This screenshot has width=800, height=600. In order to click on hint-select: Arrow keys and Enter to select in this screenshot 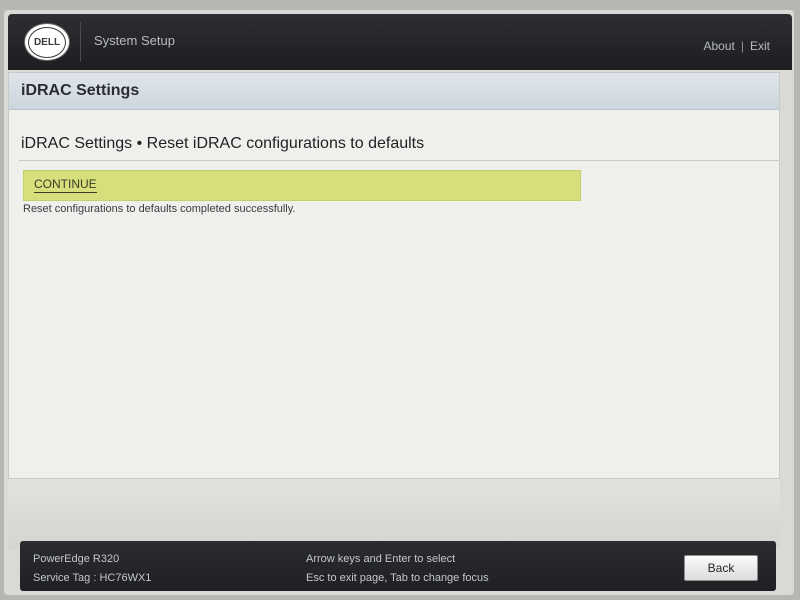, I will do `click(381, 559)`.